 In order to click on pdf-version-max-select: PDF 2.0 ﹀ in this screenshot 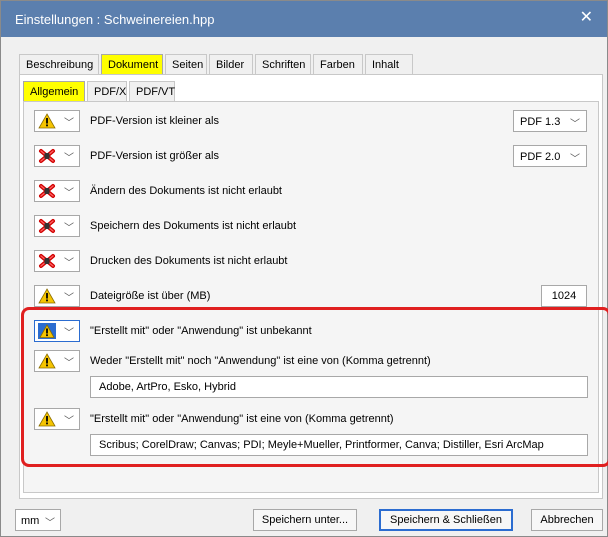, I will do `click(550, 156)`.